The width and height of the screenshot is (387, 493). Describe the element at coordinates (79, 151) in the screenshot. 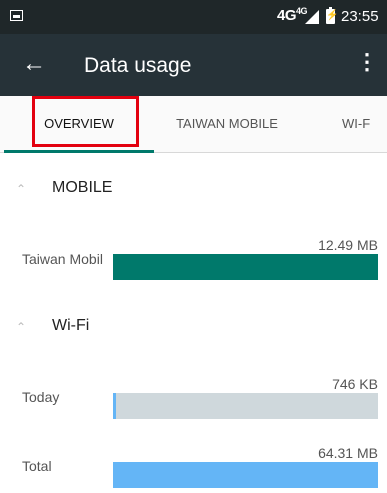

I see `tab-indicator` at that location.